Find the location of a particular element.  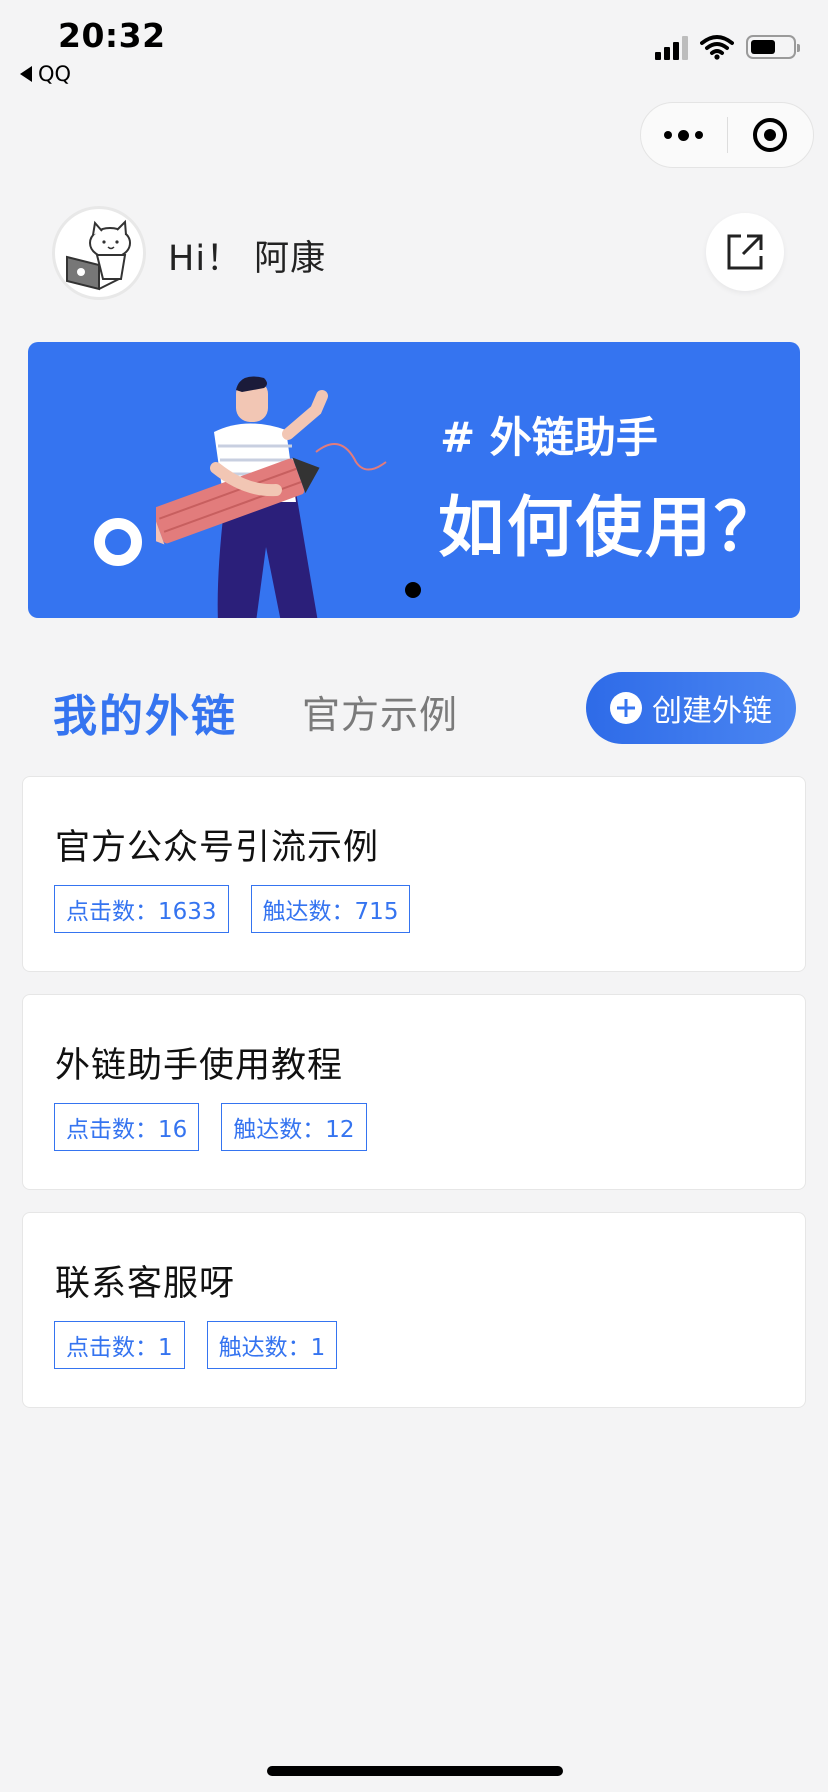

tab-my-links: 我的外链 is located at coordinates (145, 712).